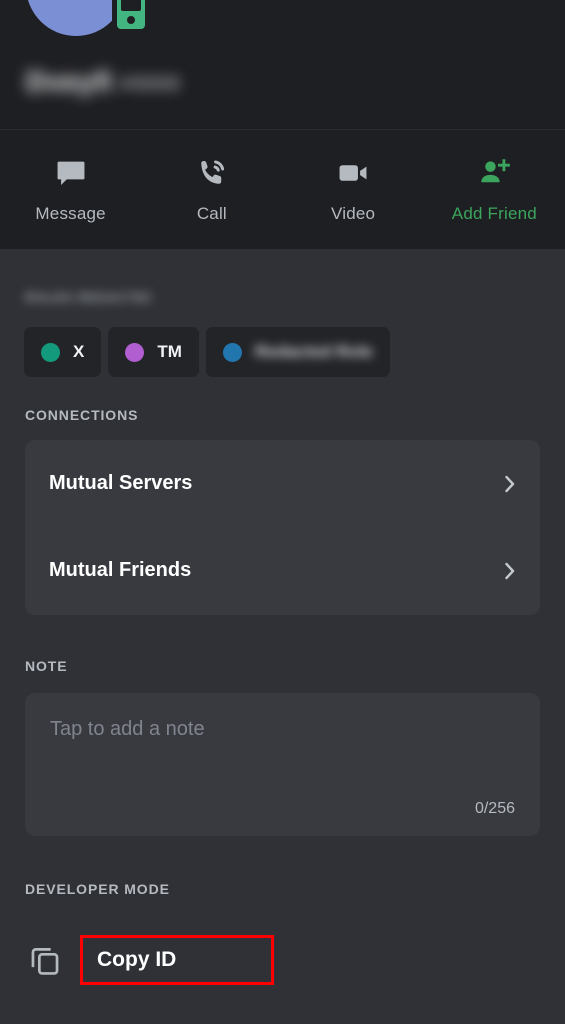 Image resolution: width=565 pixels, height=1024 pixels. Describe the element at coordinates (169, 351) in the screenshot. I see `role-badge-label: TM` at that location.